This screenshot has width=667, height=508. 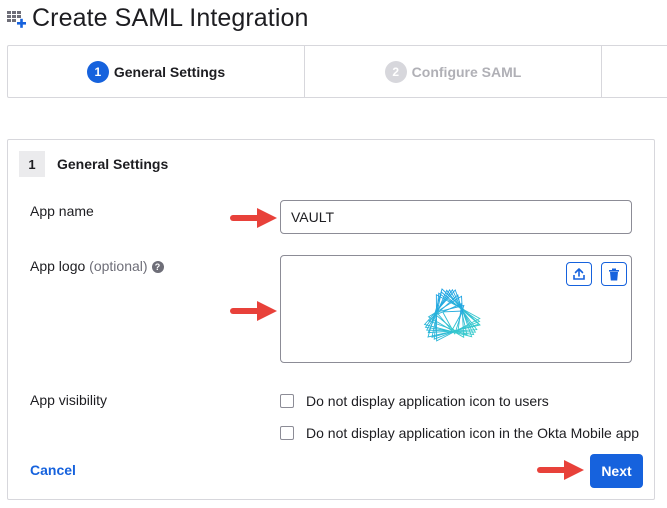 What do you see at coordinates (113, 164) in the screenshot?
I see `section-title: General Settings` at bounding box center [113, 164].